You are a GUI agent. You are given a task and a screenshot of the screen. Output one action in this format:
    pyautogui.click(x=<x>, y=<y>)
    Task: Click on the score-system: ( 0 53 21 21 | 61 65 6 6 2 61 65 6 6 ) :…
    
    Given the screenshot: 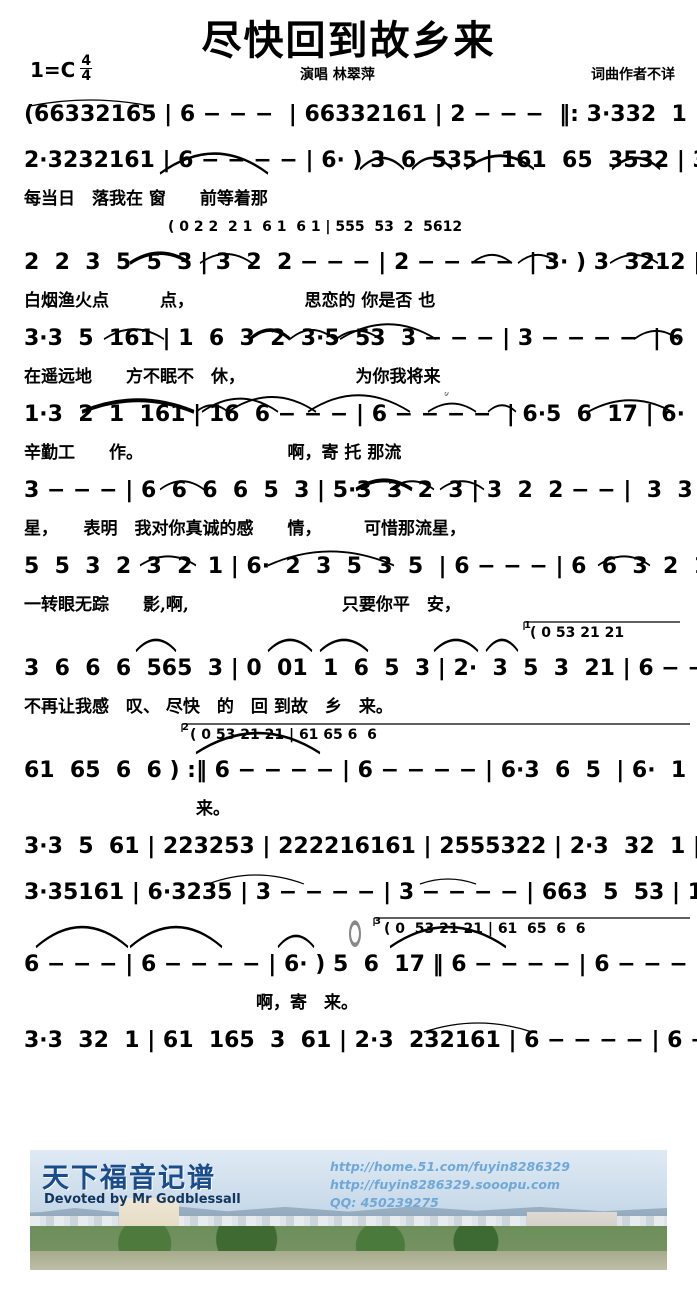 What is the action you would take?
    pyautogui.click(x=348, y=773)
    